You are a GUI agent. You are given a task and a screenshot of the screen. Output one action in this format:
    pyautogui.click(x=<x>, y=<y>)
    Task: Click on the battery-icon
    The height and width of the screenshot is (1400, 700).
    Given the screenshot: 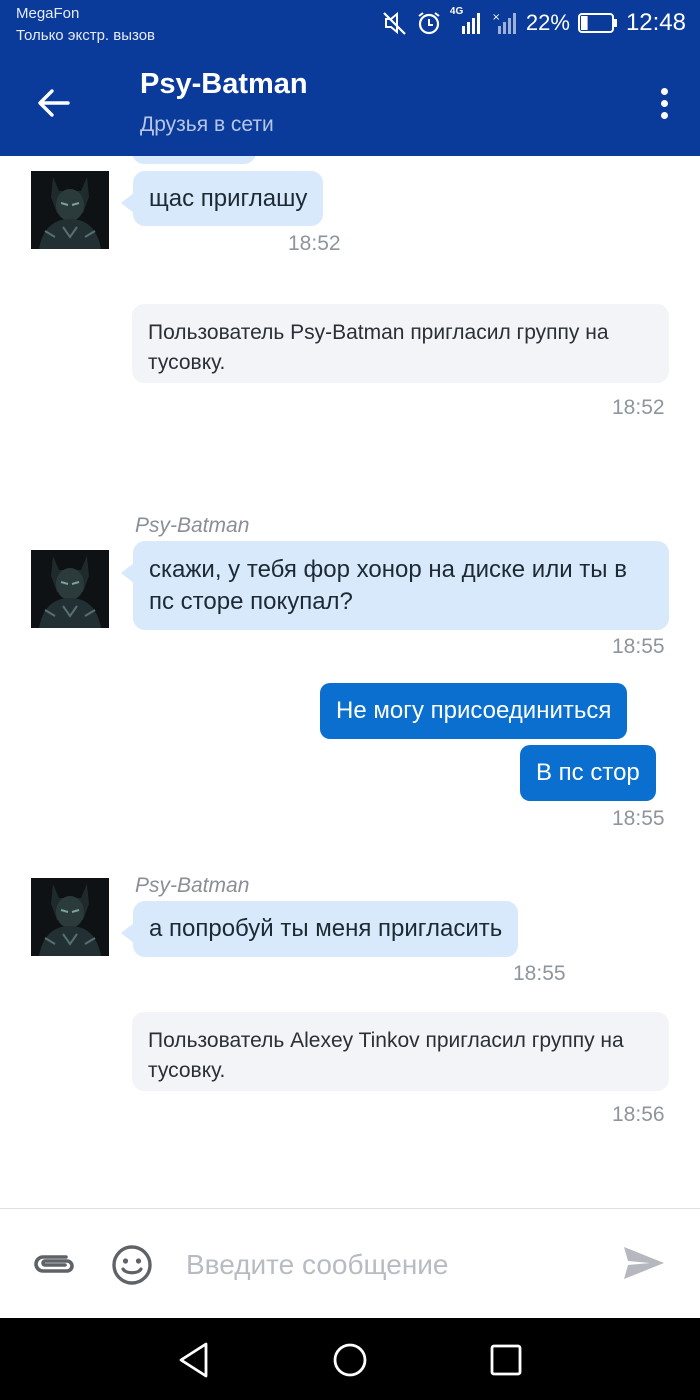 What is the action you would take?
    pyautogui.click(x=597, y=23)
    